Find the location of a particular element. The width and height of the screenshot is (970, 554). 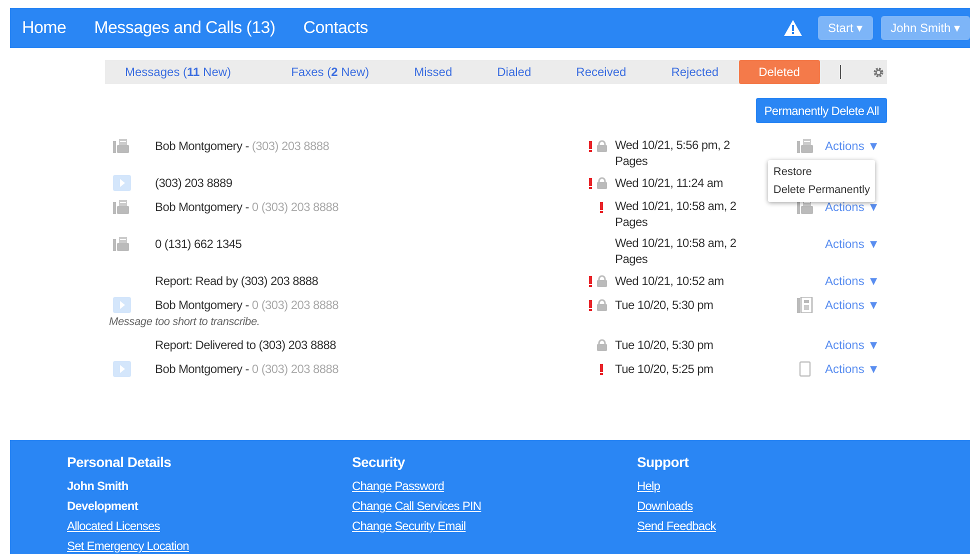

message-date: Wed 10/21, 5:56 pm, 2 Pages is located at coordinates (673, 153).